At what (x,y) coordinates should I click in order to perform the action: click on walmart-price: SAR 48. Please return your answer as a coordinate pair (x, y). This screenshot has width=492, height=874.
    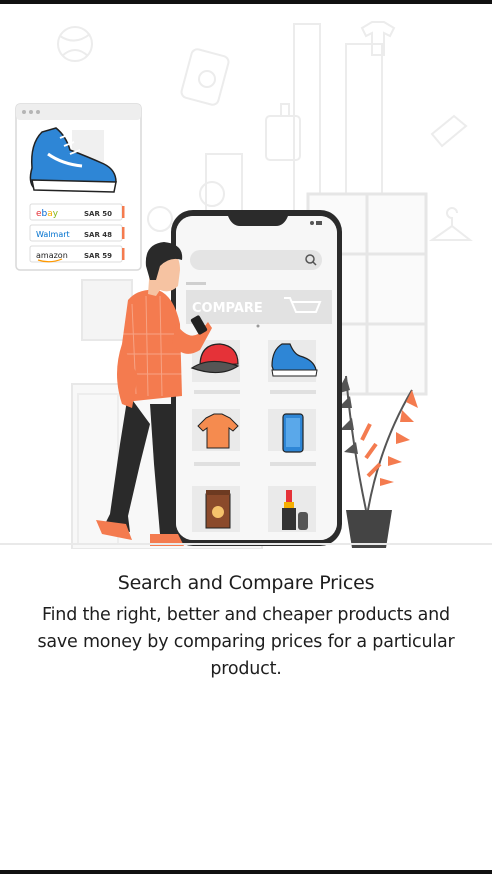
    Looking at the image, I should click on (98, 235).